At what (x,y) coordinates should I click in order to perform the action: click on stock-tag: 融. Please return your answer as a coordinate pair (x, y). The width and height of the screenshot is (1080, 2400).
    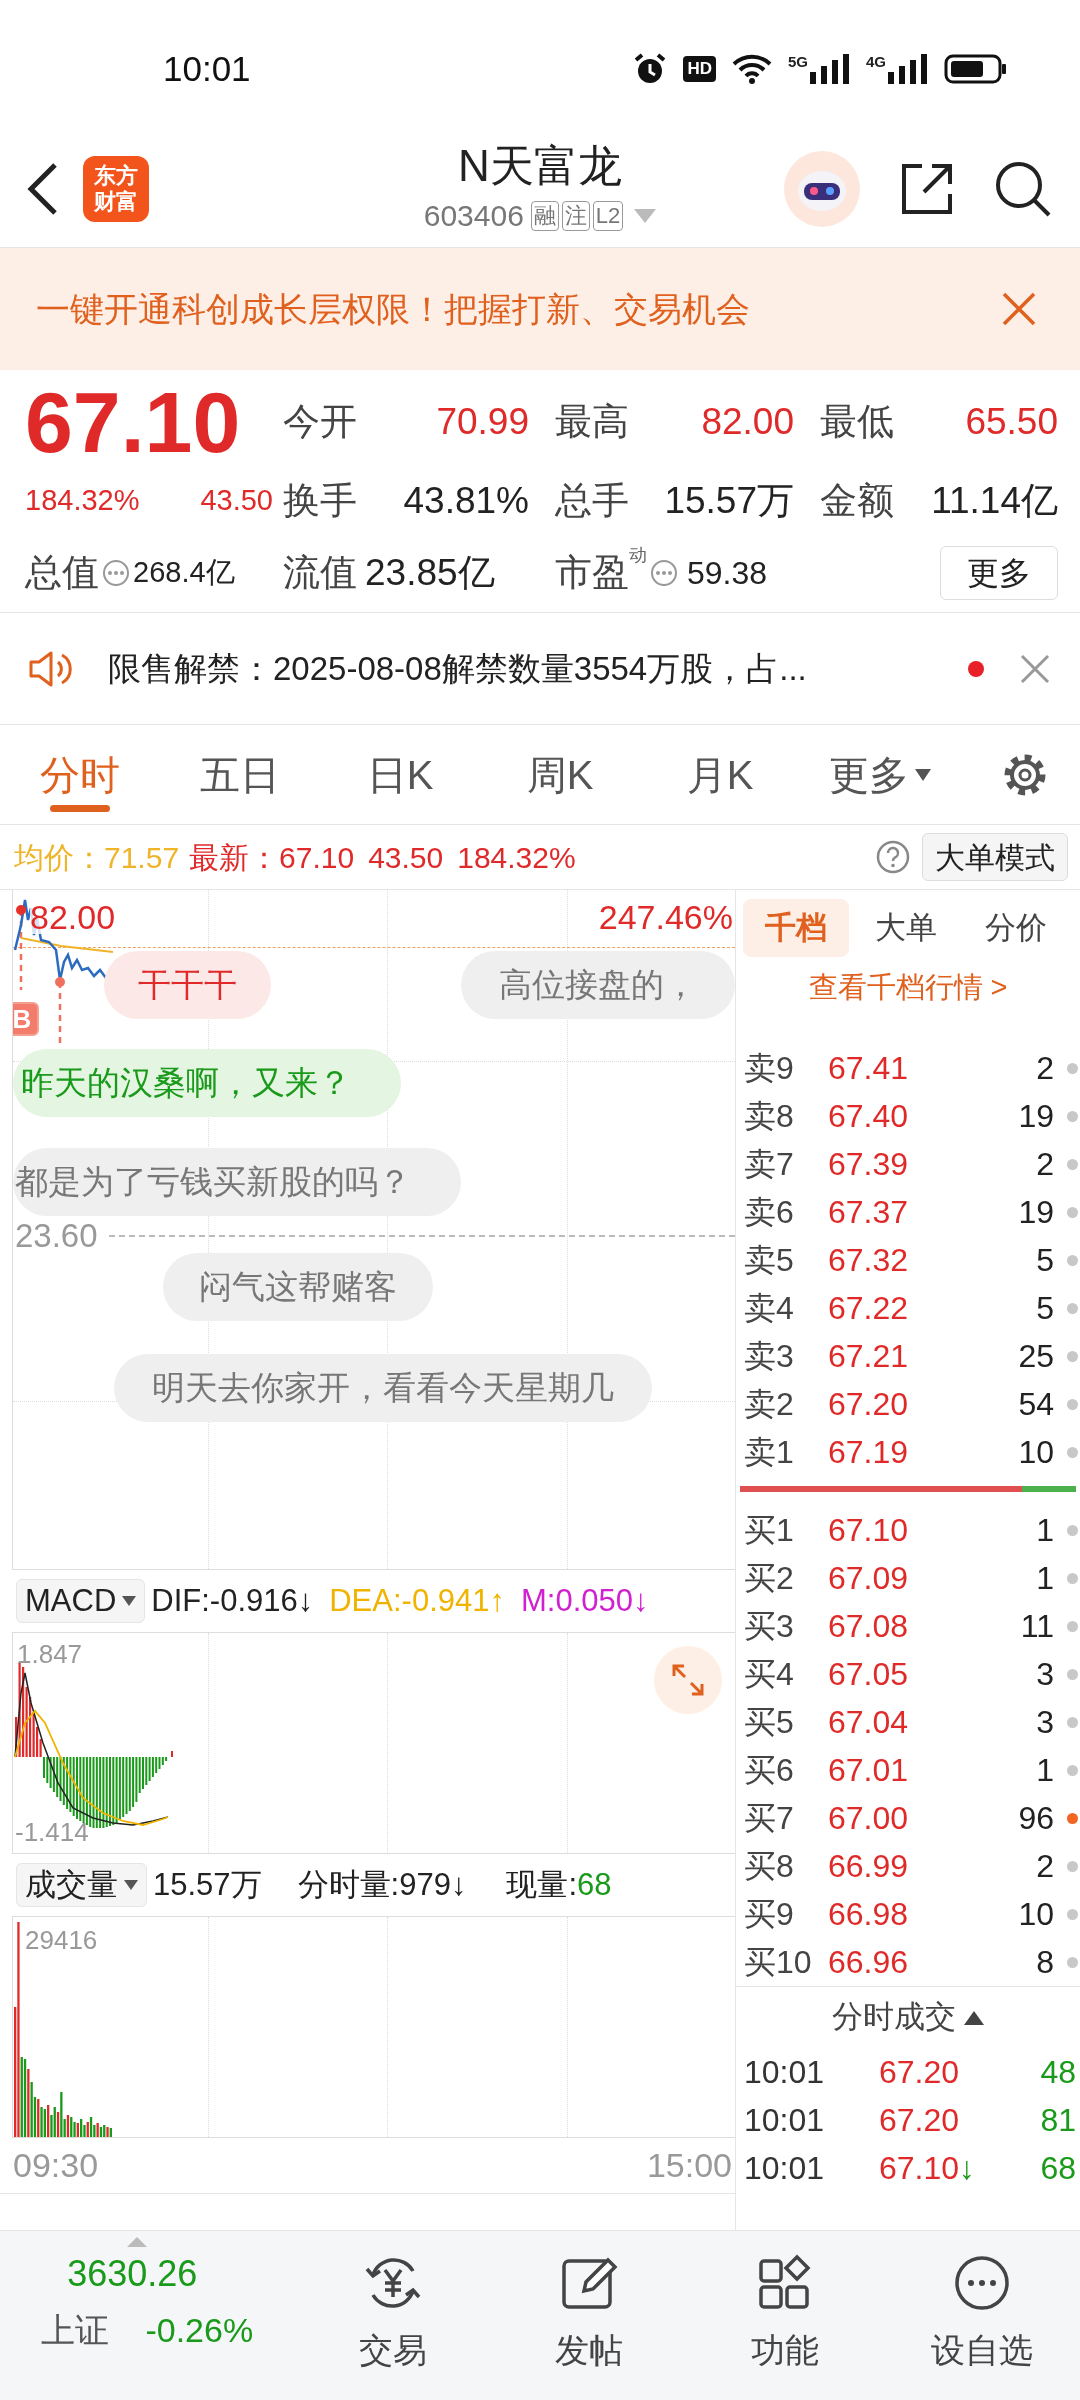
    Looking at the image, I should click on (544, 215).